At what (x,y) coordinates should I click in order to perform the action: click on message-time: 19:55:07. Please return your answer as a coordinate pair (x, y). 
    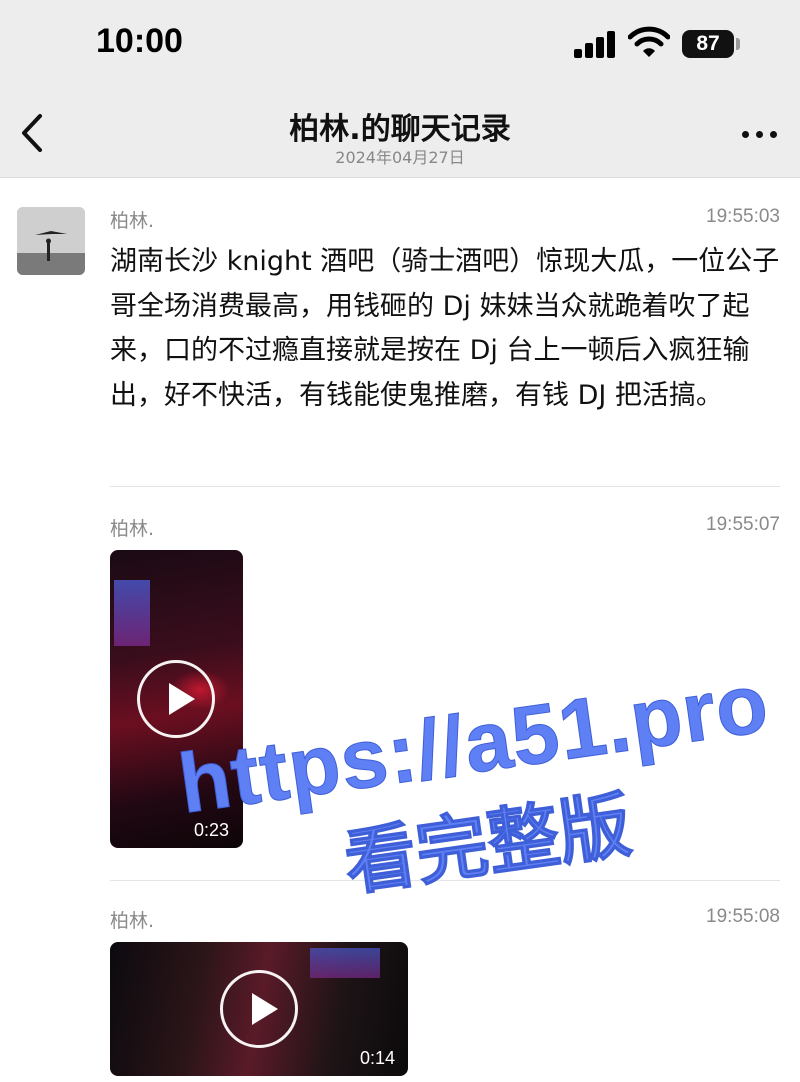
    Looking at the image, I should click on (743, 524).